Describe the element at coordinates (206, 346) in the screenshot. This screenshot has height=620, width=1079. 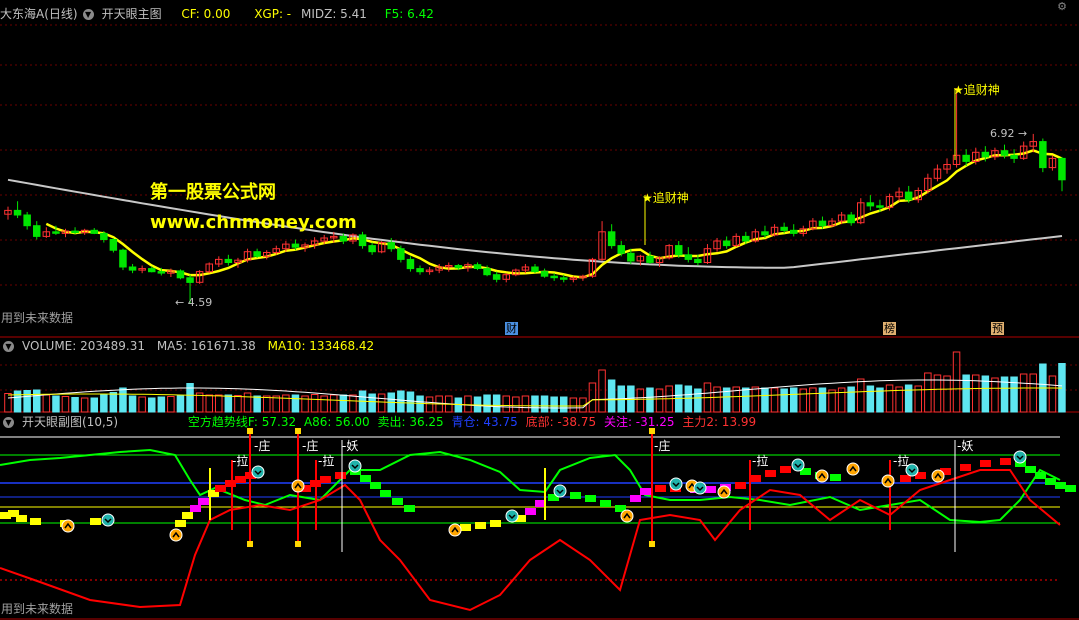
I see `ma5-value: MA5: 161671.38` at that location.